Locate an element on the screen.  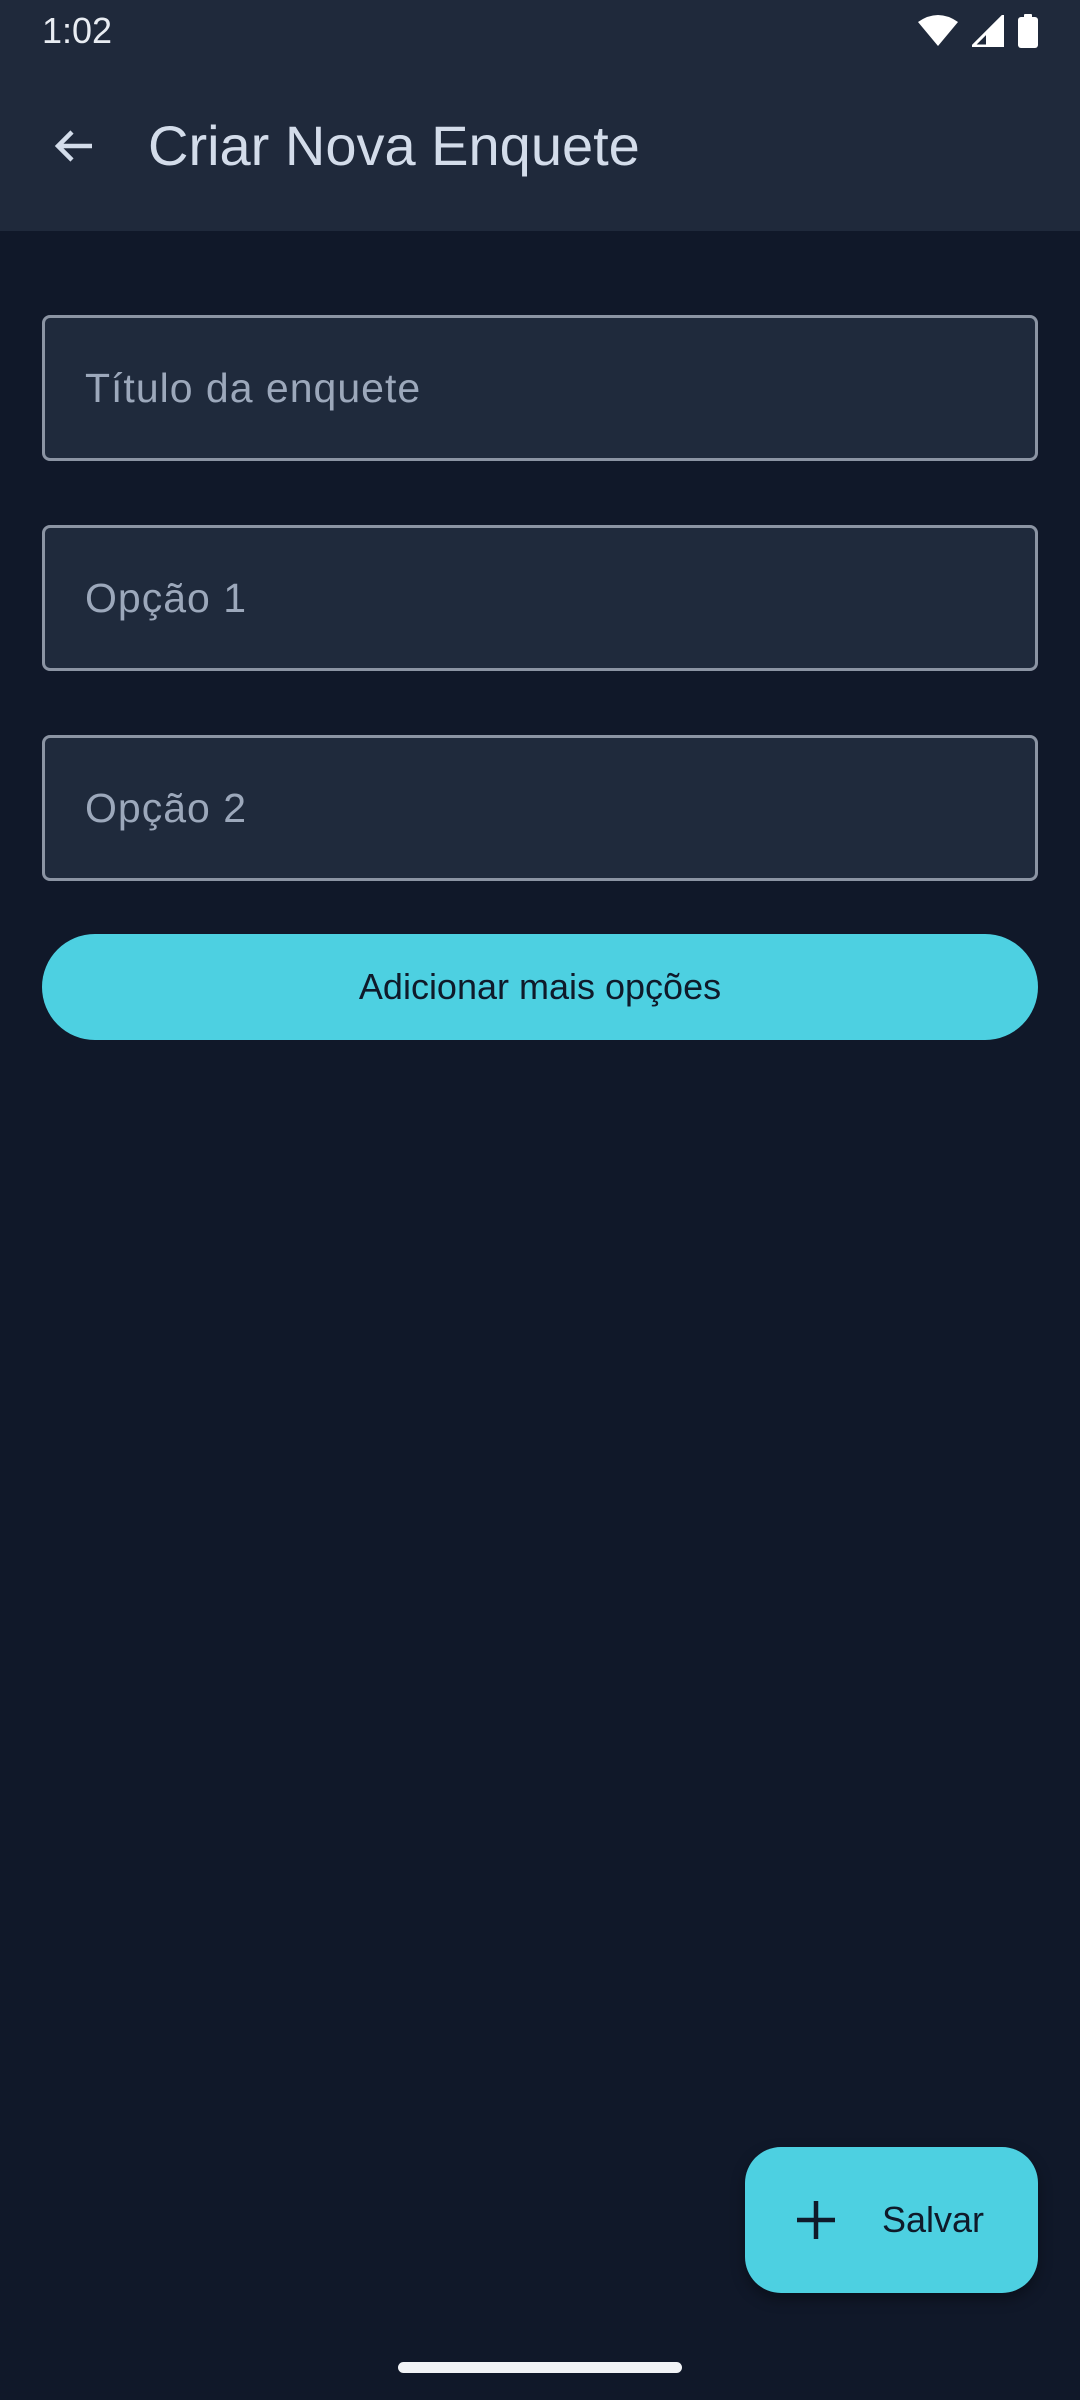
status-bar: 1:02 is located at coordinates (540, 31).